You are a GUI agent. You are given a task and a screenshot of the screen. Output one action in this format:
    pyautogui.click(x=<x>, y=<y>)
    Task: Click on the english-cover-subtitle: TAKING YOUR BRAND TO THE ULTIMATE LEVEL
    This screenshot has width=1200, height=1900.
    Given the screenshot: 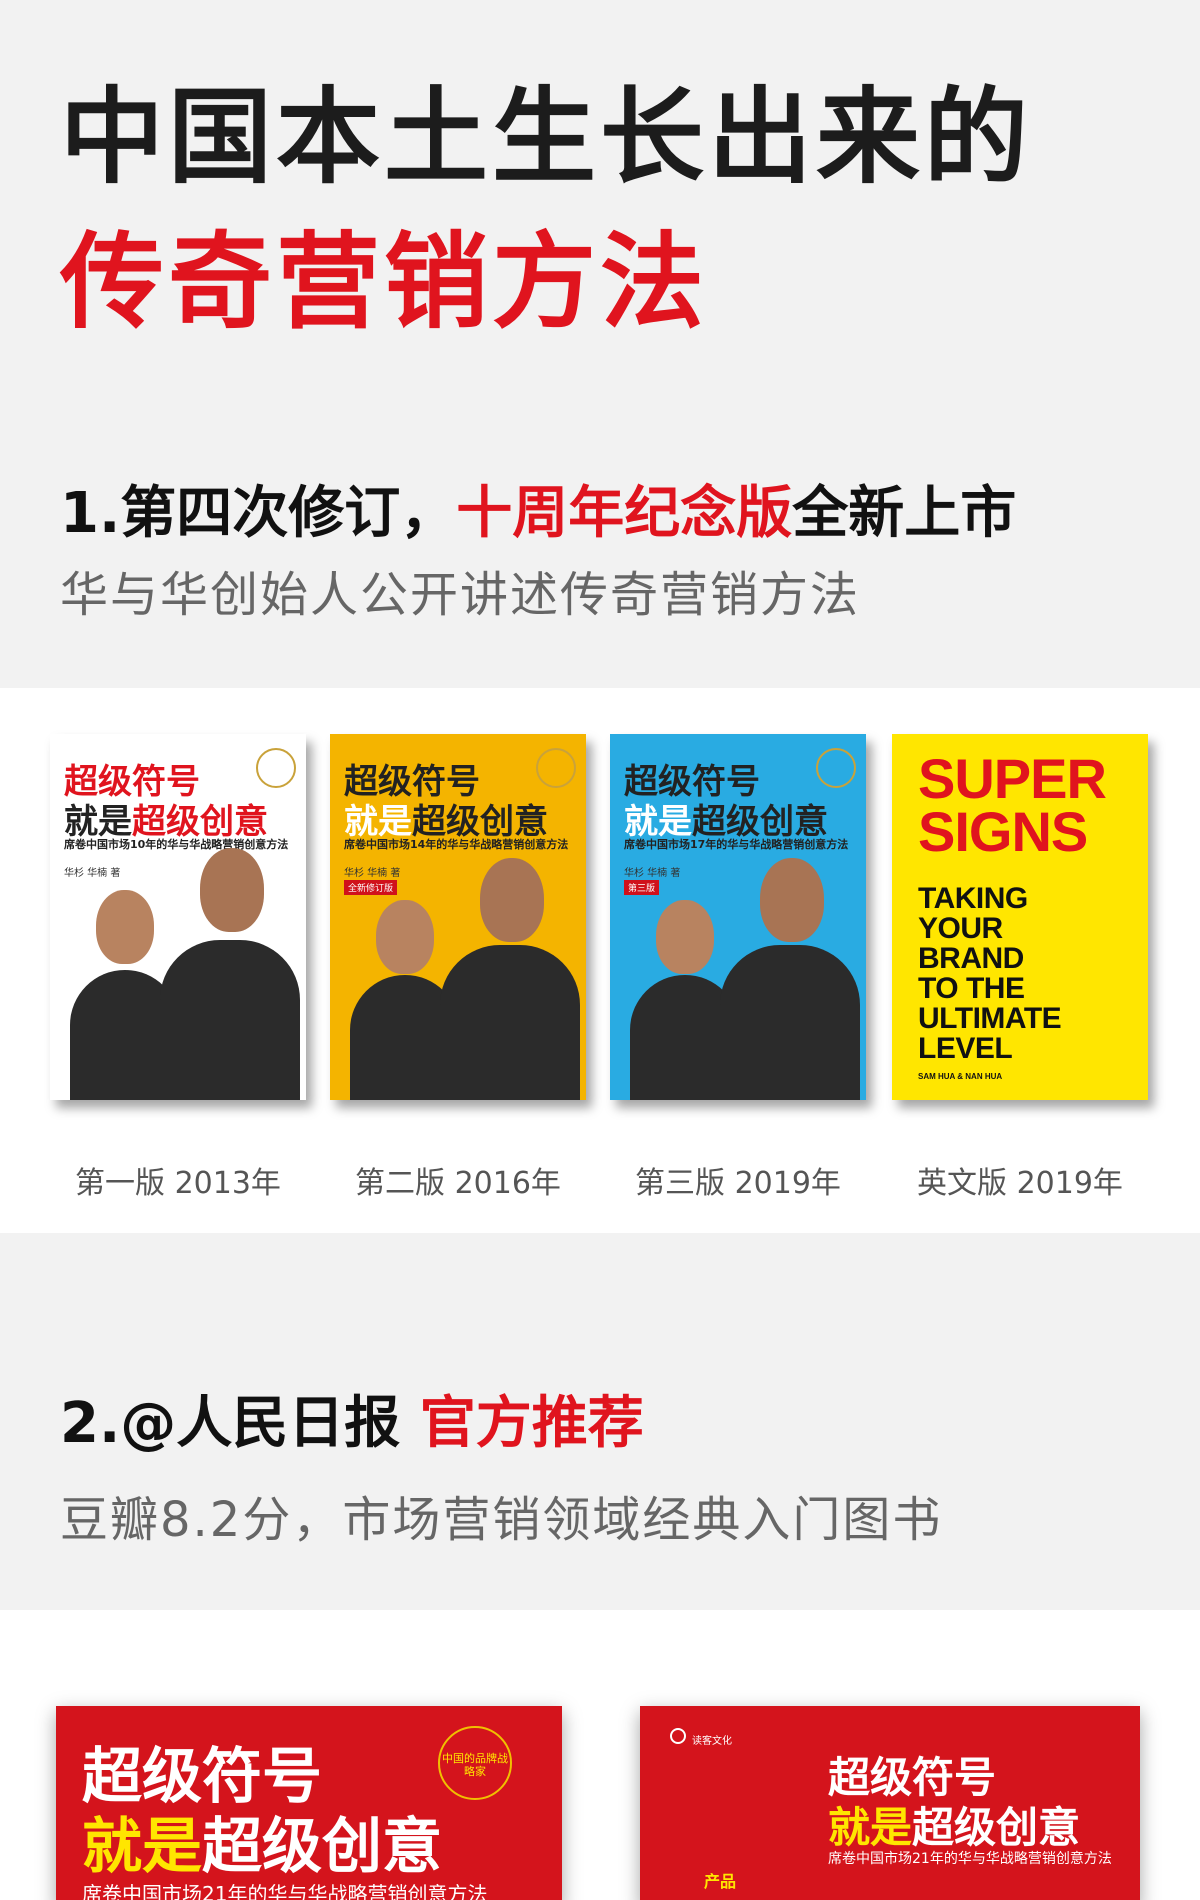 What is the action you would take?
    pyautogui.click(x=990, y=973)
    